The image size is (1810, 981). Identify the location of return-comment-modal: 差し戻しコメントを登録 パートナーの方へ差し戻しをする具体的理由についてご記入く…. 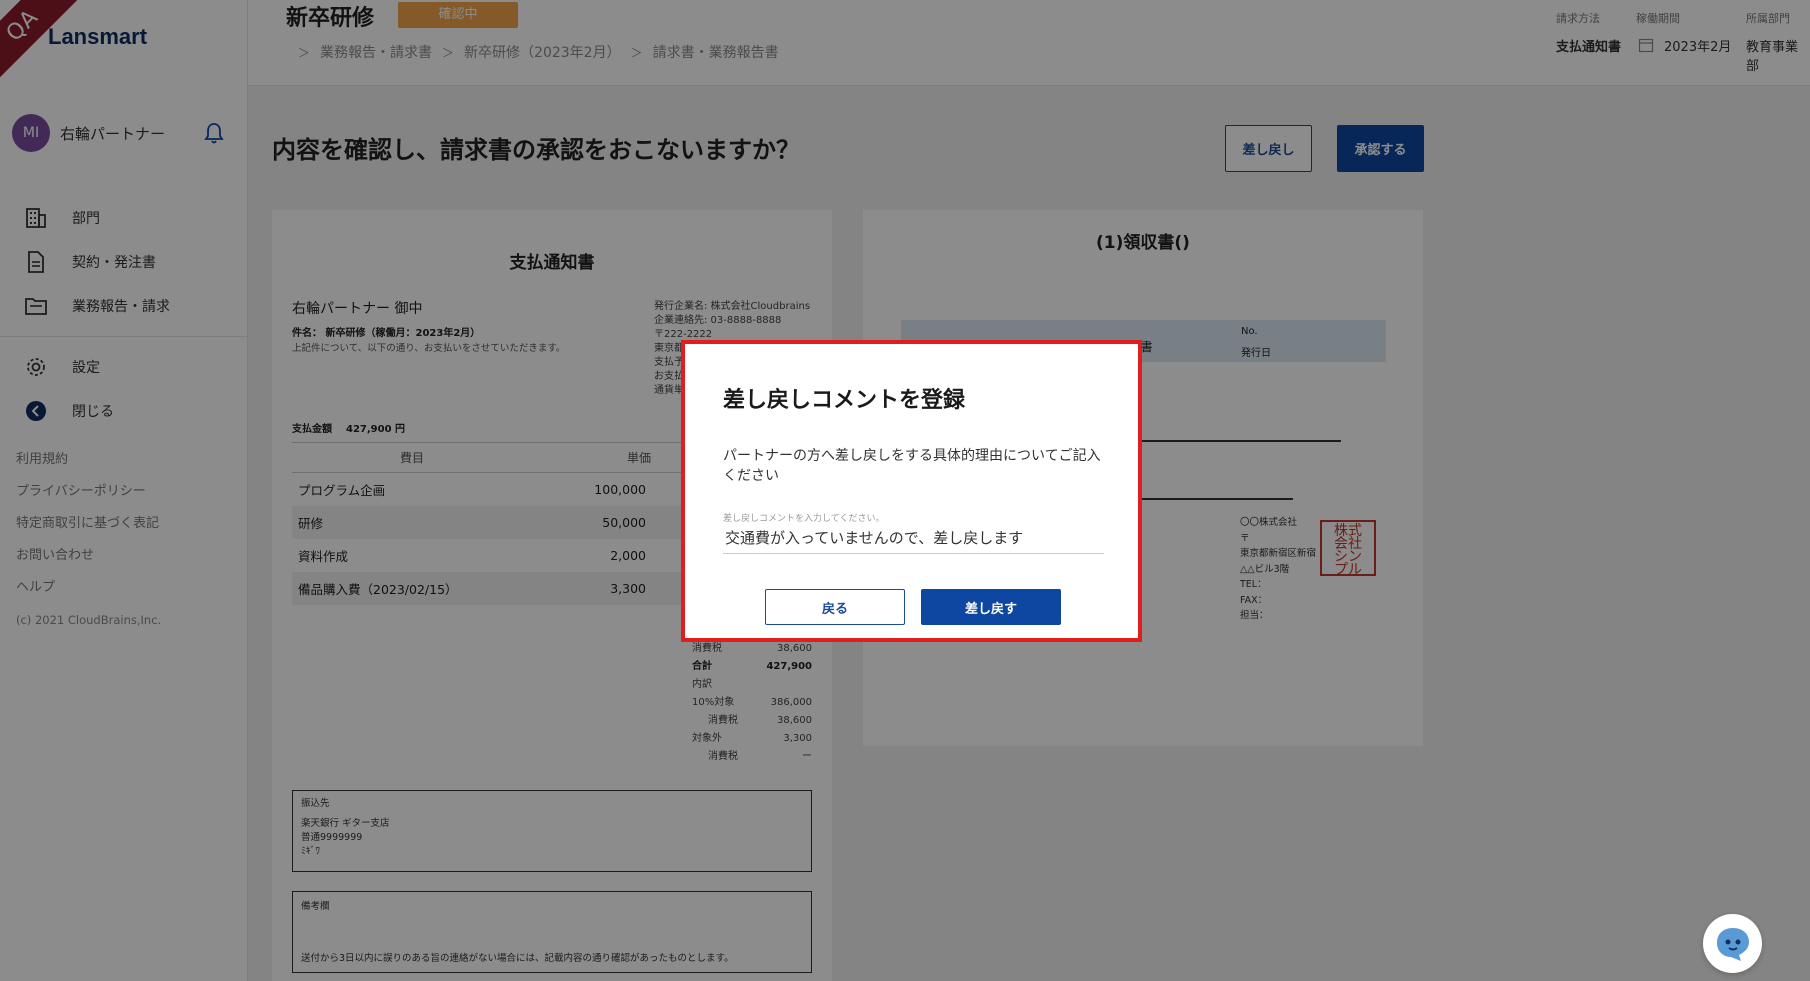
(911, 491).